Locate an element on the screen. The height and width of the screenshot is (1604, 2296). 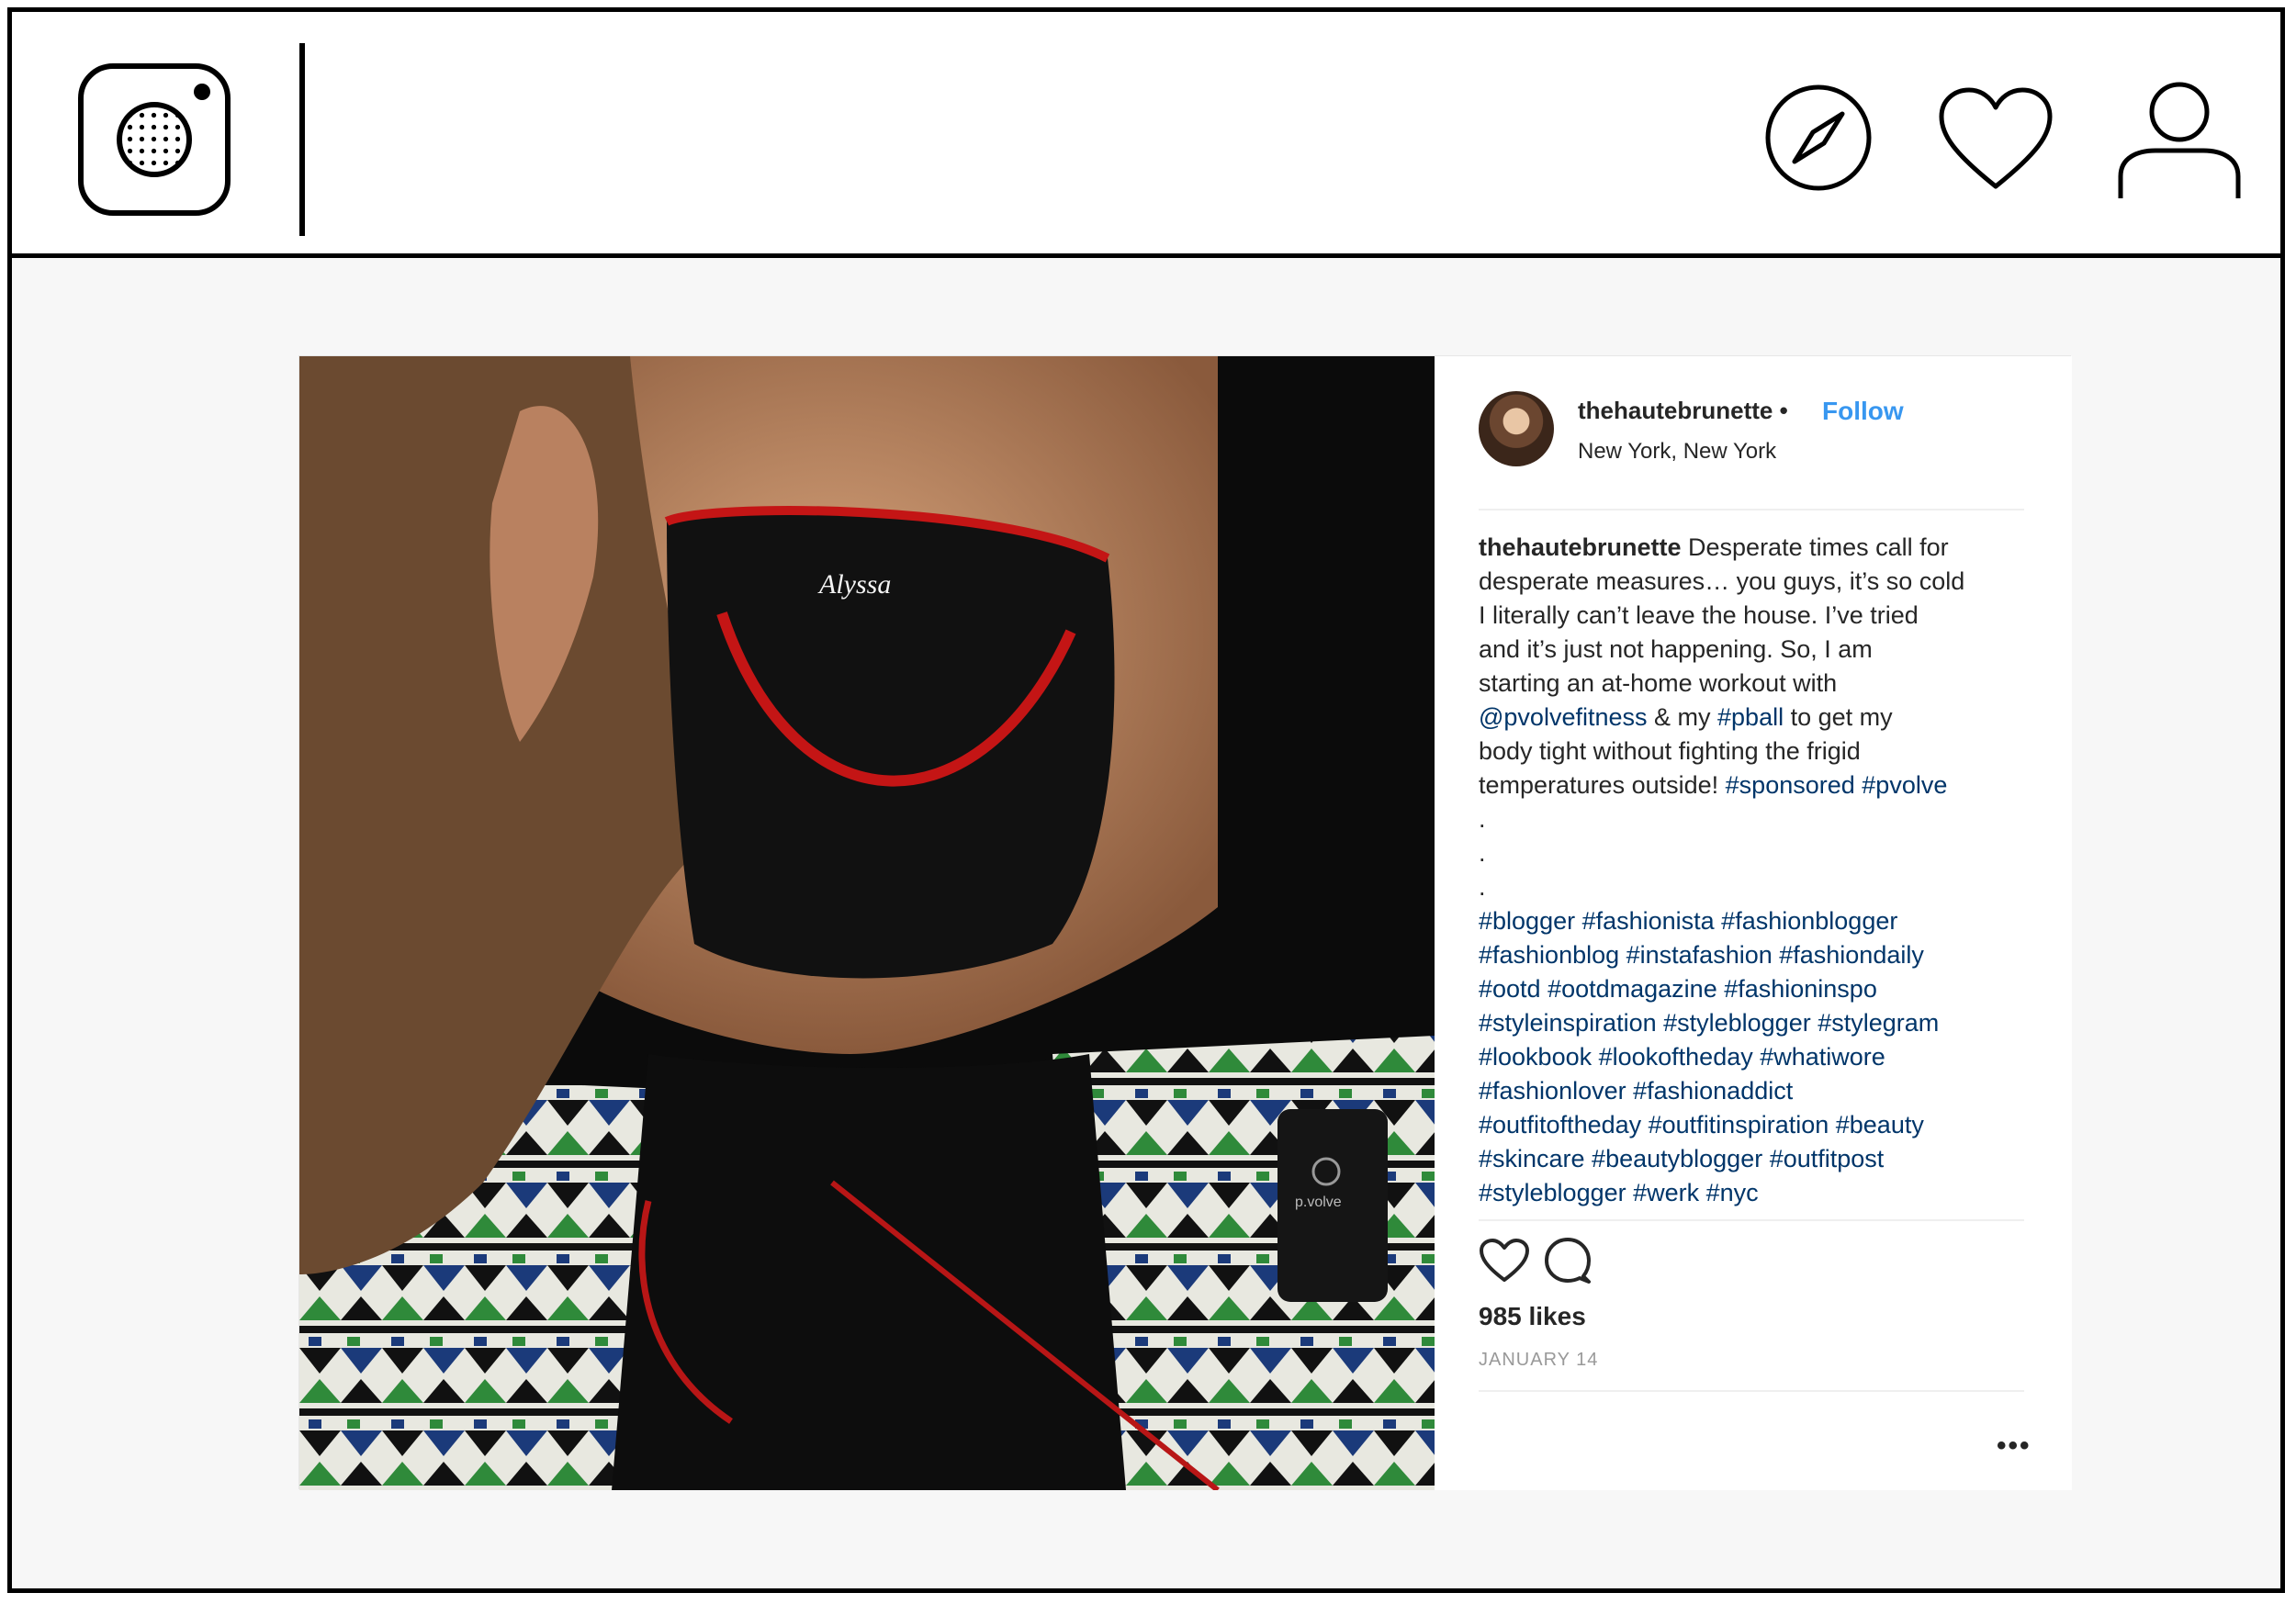
hashtag-link: #styleblogger #werk #nyc is located at coordinates (1619, 1192).